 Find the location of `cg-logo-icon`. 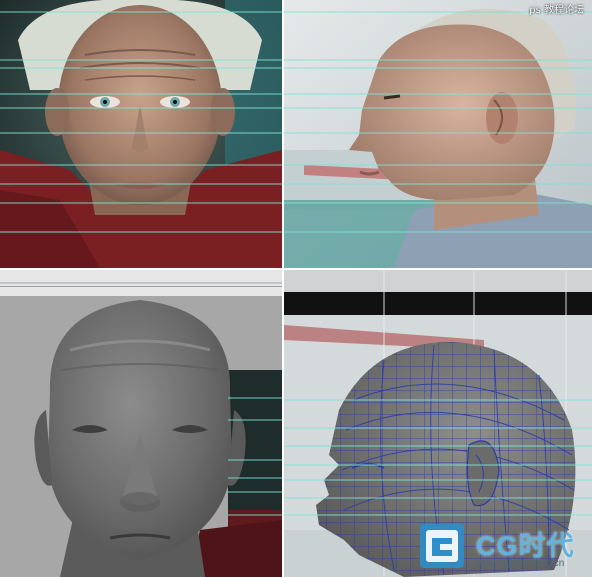

cg-logo-icon is located at coordinates (442, 546).